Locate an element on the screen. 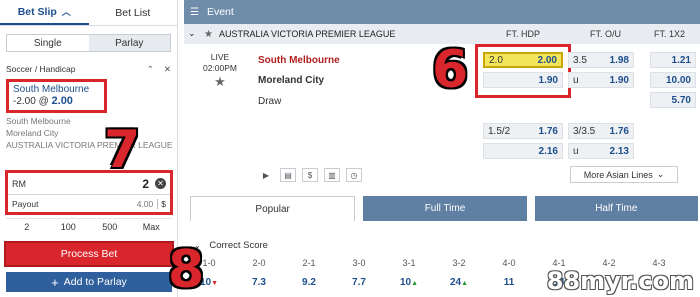  tab-half-time: Half Time is located at coordinates (616, 208).